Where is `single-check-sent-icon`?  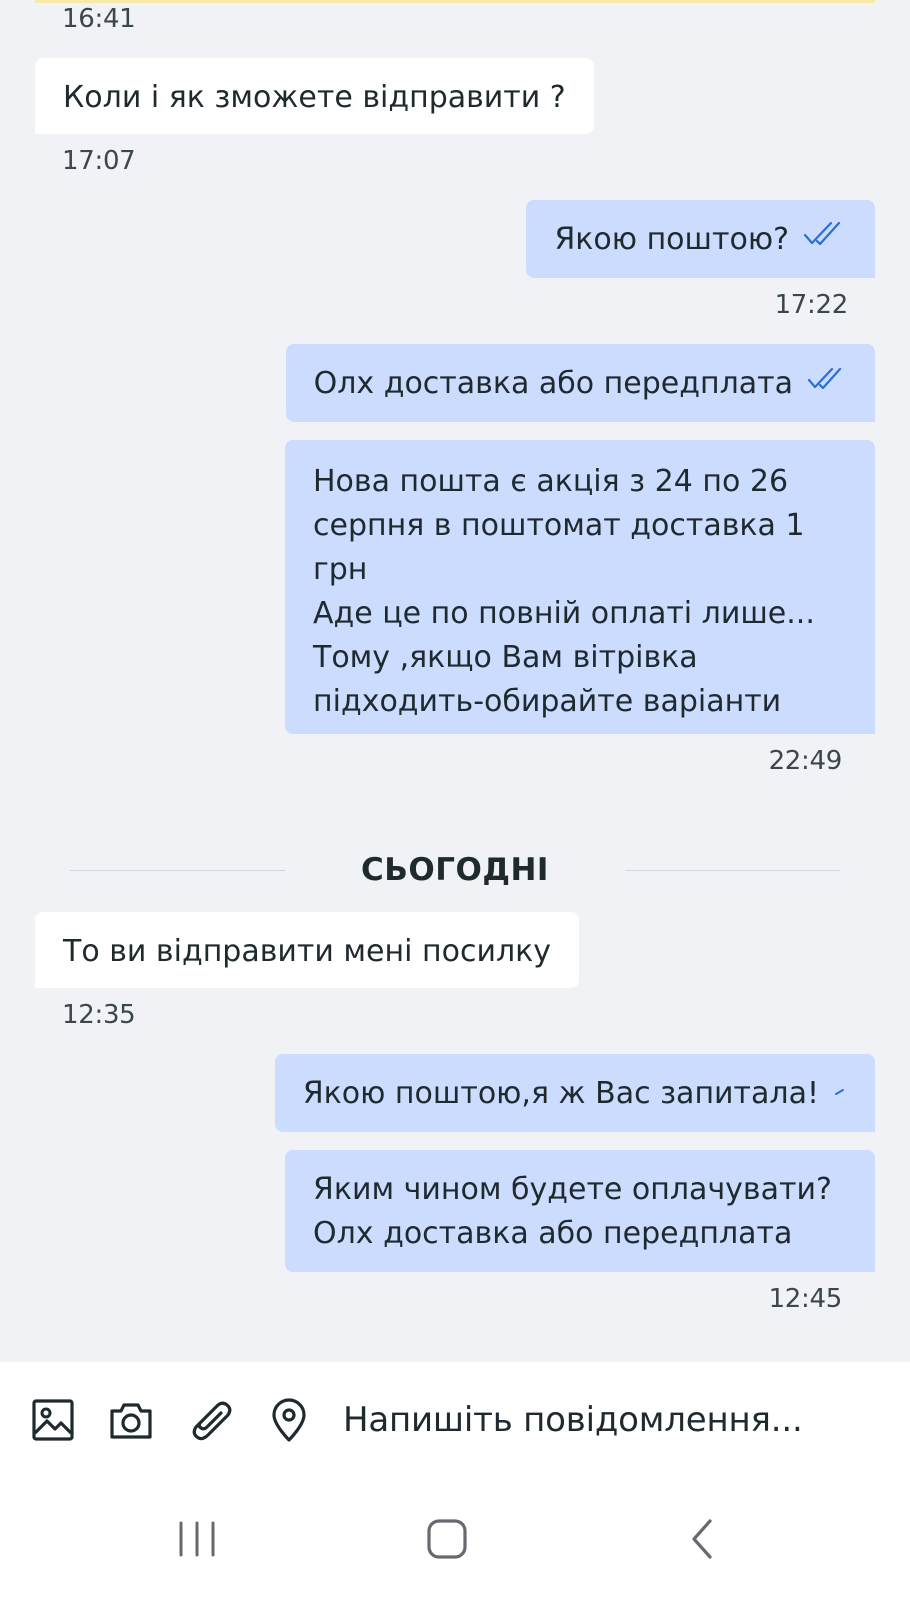
single-check-sent-icon is located at coordinates (840, 1092).